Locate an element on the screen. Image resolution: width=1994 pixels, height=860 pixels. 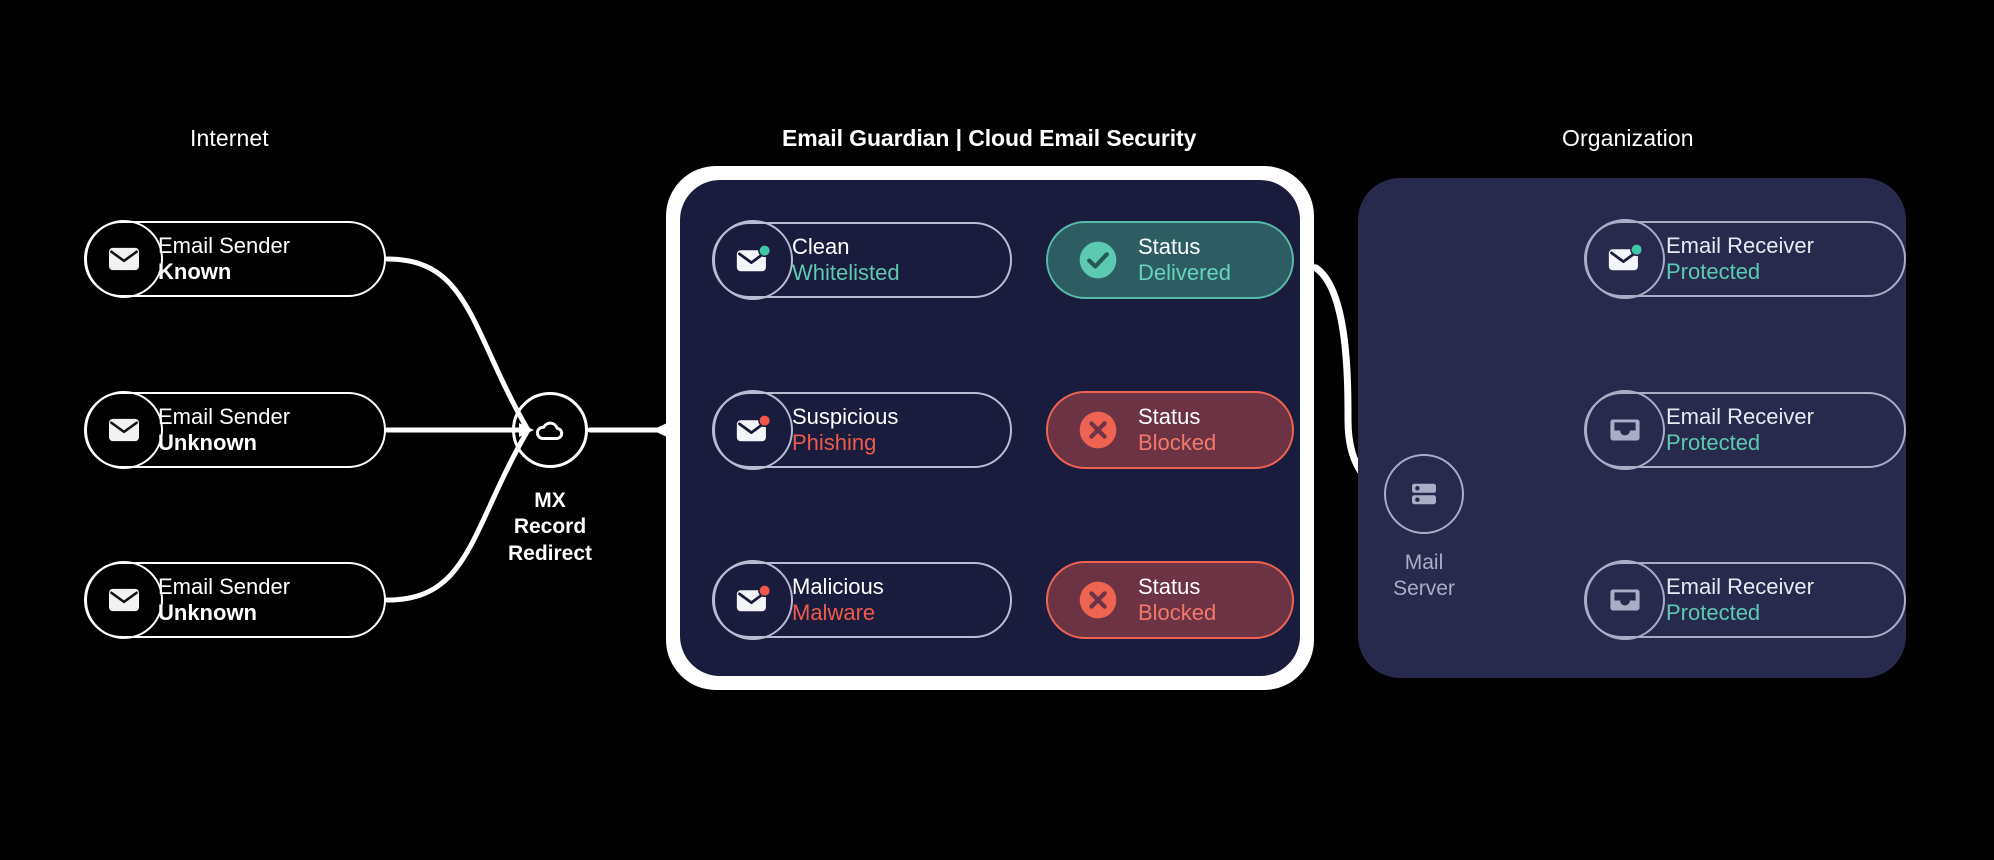
scan-pill-suspicious: Suspicious Phishing is located at coordinates (862, 430).